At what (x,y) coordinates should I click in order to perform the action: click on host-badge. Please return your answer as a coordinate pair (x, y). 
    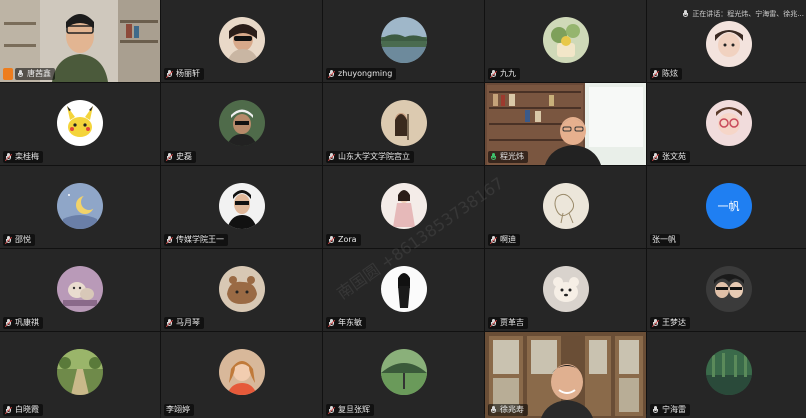
    Looking at the image, I should click on (8, 74).